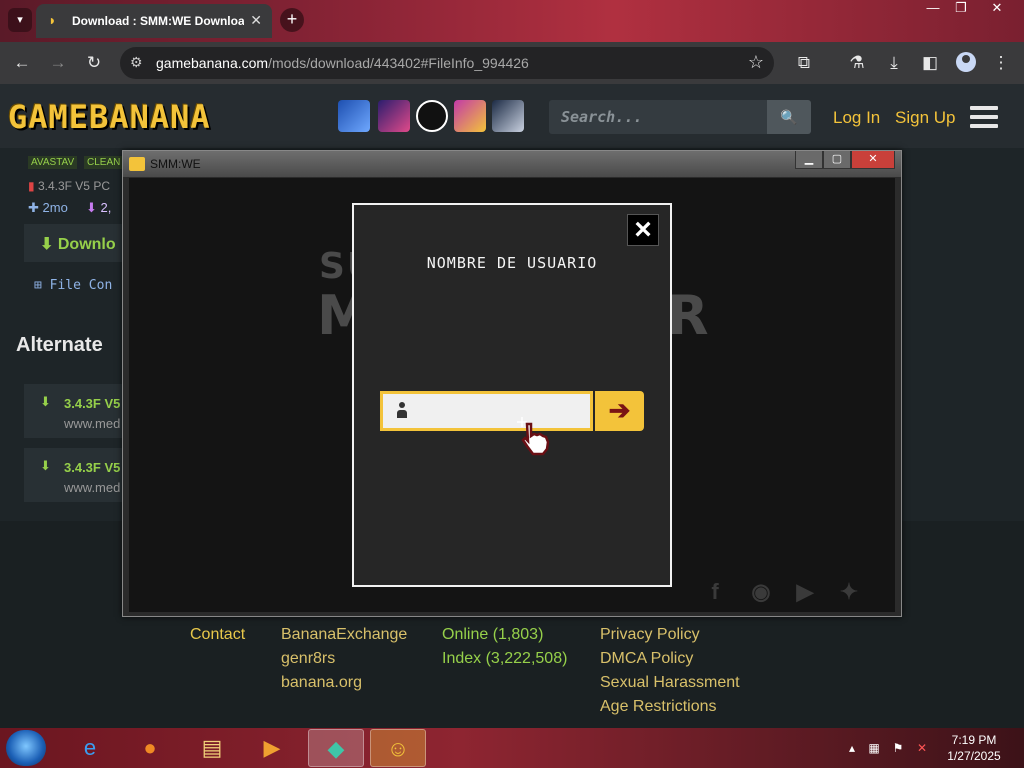 The height and width of the screenshot is (768, 1024). I want to click on forward-arrow-icon: →, so click(58, 63).